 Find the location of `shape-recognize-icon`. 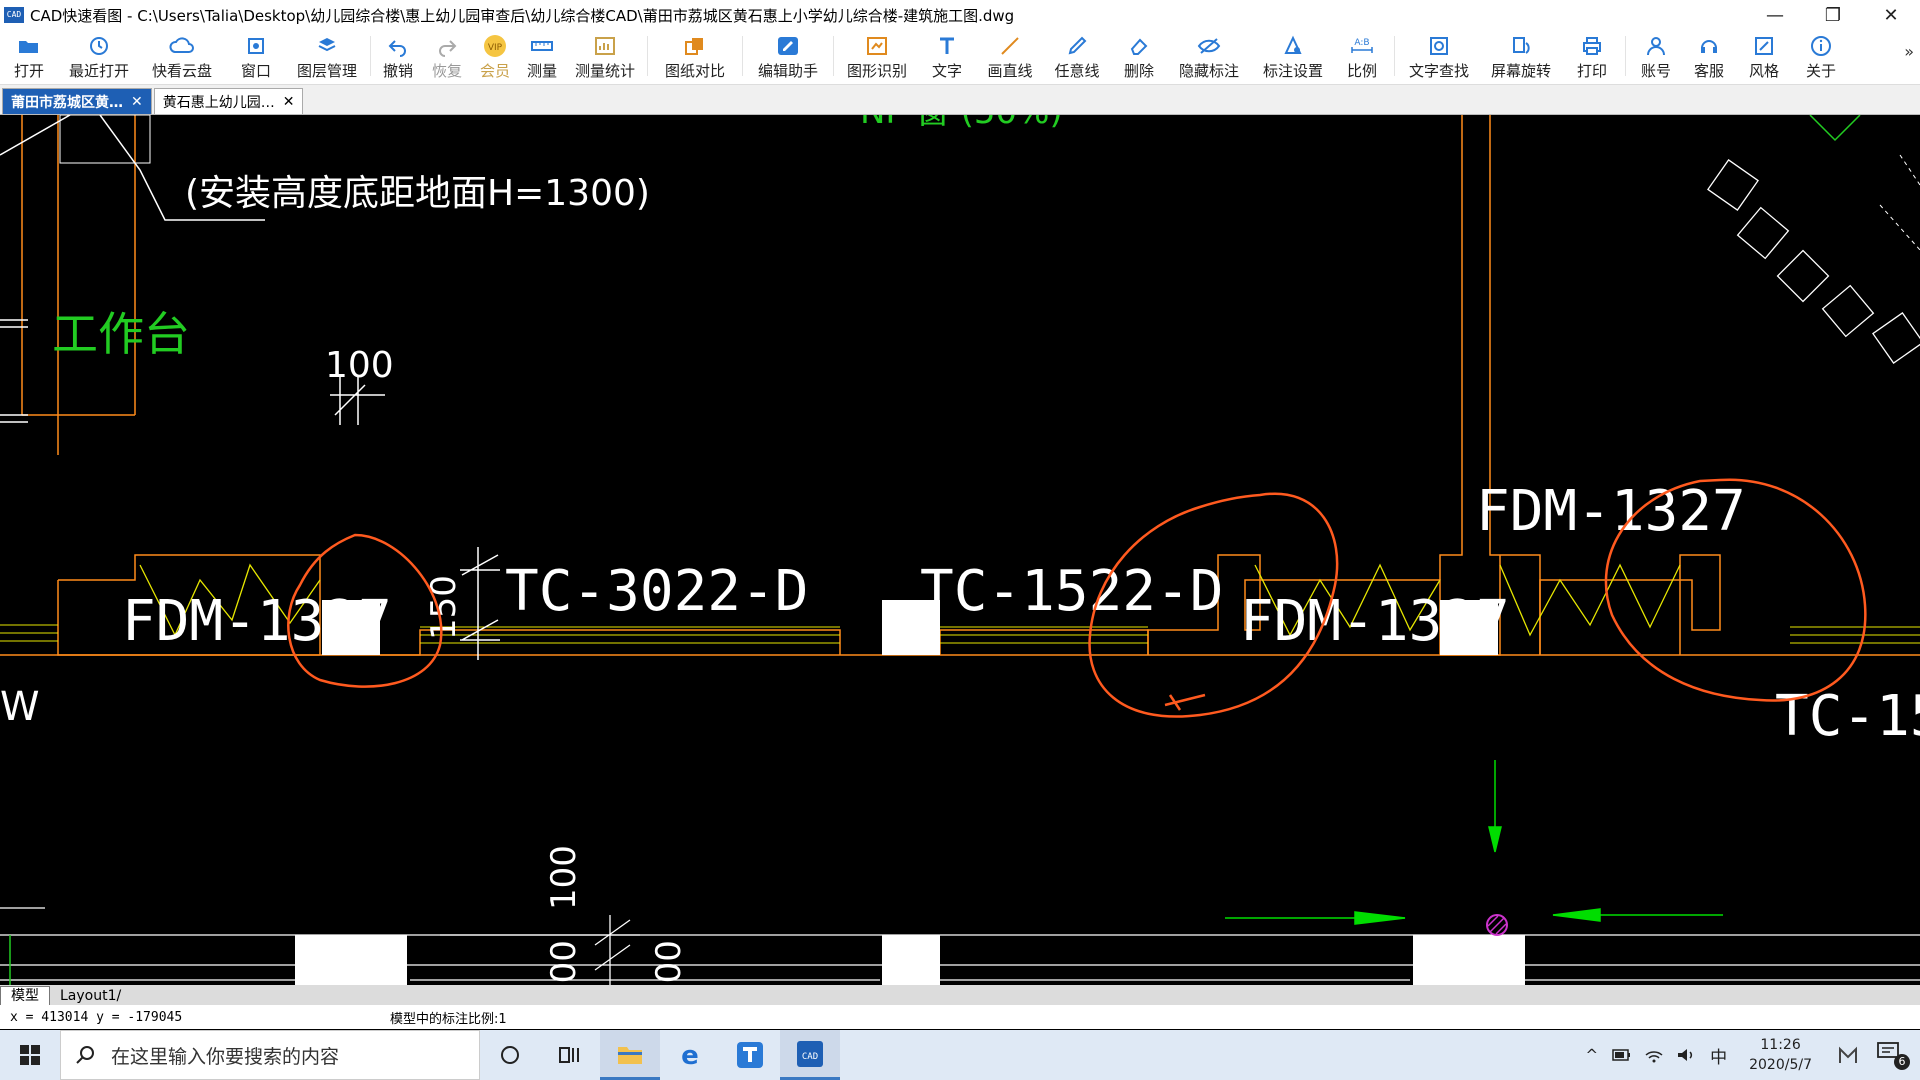

shape-recognize-icon is located at coordinates (877, 46).